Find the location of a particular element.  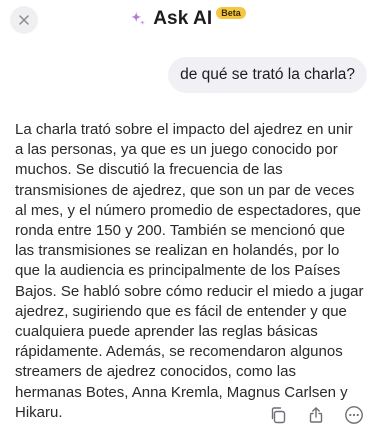

copy-icon is located at coordinates (278, 415).